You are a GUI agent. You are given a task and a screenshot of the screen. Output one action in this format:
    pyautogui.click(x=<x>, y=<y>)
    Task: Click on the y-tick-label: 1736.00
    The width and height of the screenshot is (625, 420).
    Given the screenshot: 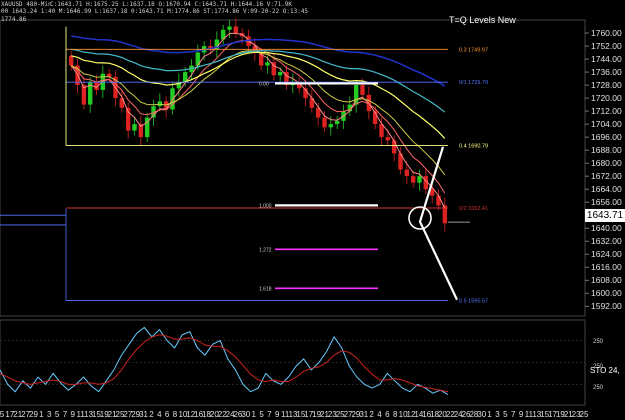 What is the action you would take?
    pyautogui.click(x=606, y=72)
    